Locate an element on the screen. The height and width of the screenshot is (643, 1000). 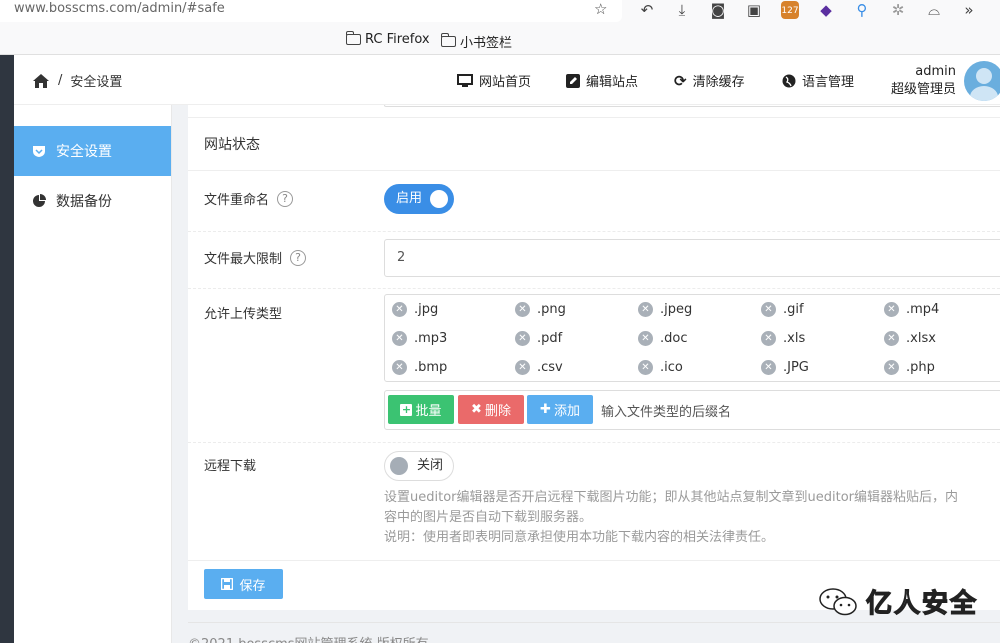
save-button: 保存 is located at coordinates (243, 584).